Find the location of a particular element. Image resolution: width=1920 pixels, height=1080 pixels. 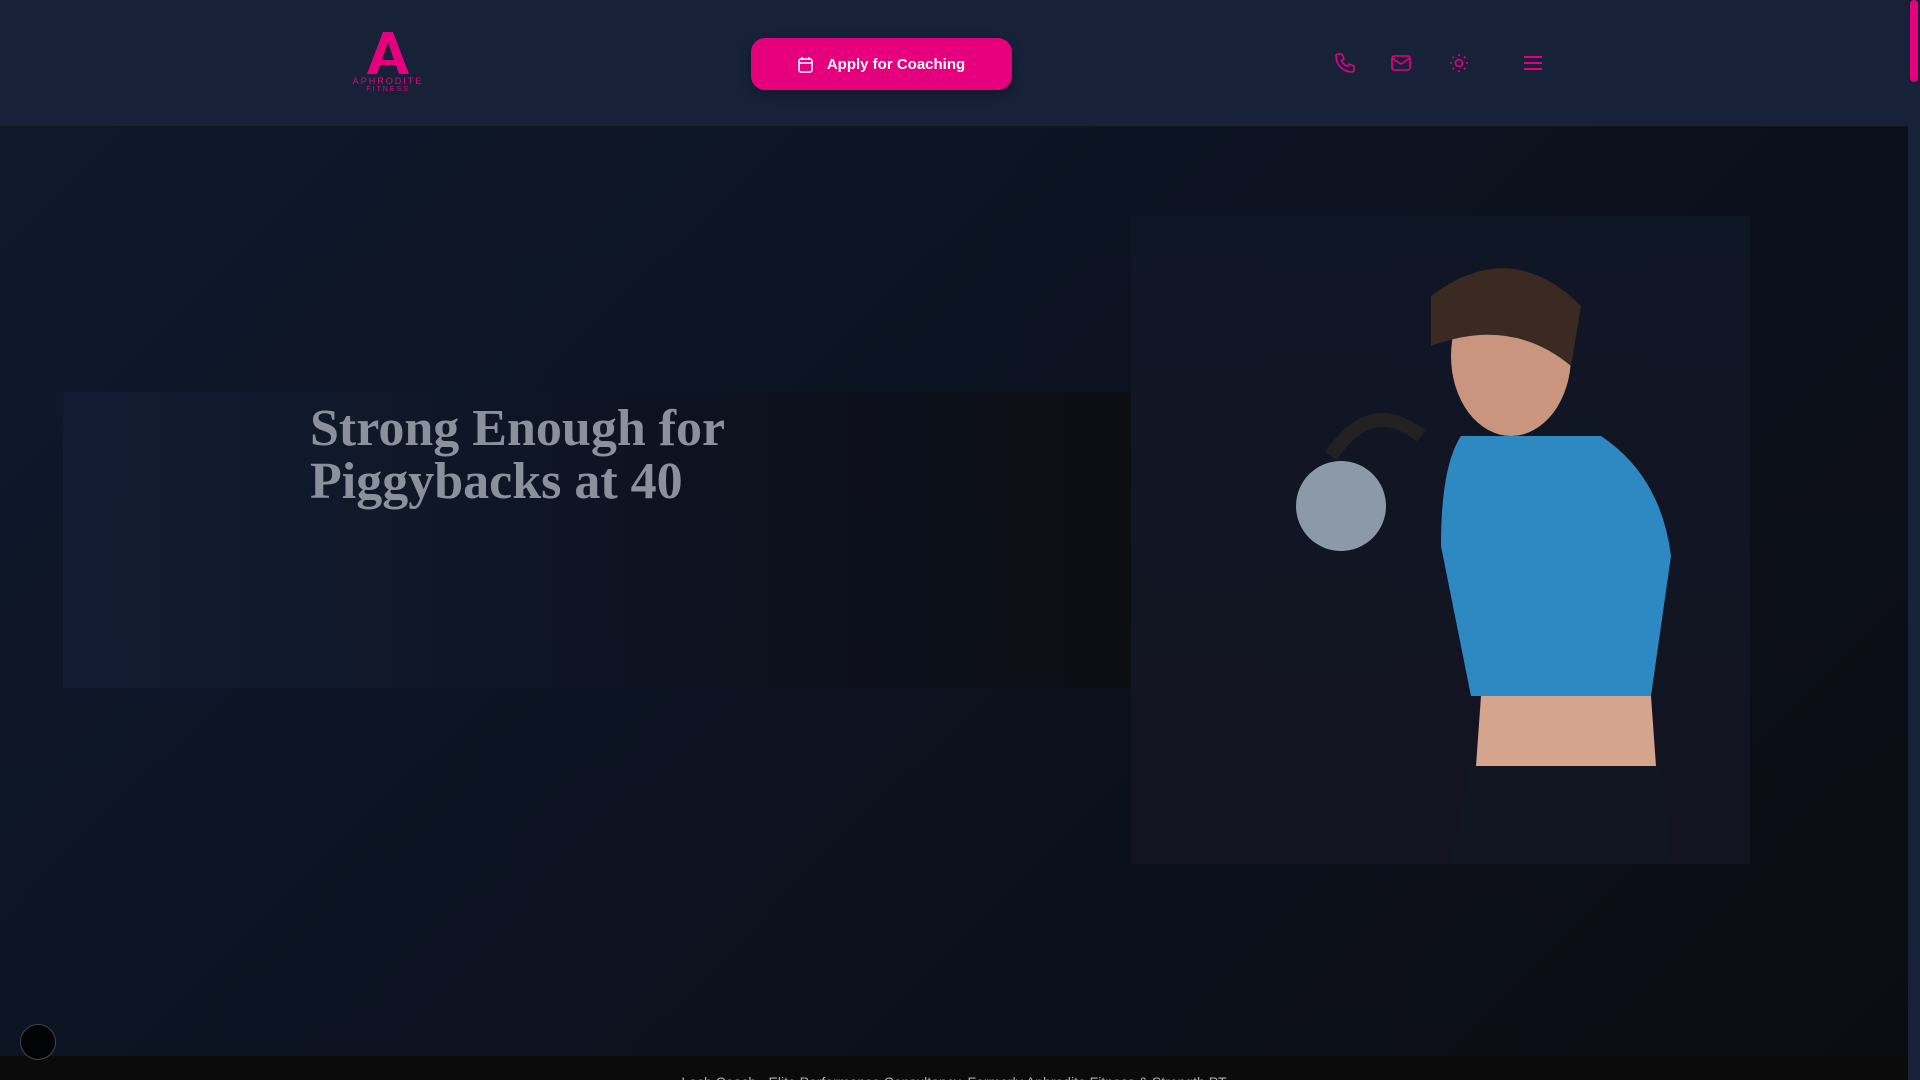

mail-icon is located at coordinates (1401, 63).